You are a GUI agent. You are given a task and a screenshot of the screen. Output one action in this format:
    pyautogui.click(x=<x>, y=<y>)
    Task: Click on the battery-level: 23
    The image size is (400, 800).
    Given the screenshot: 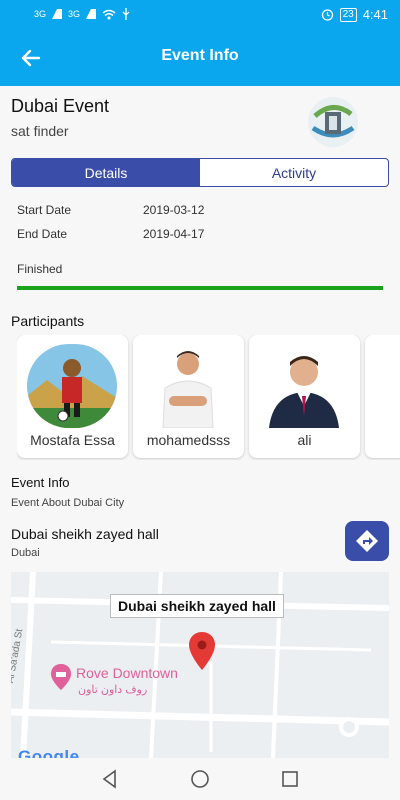 What is the action you would take?
    pyautogui.click(x=348, y=14)
    